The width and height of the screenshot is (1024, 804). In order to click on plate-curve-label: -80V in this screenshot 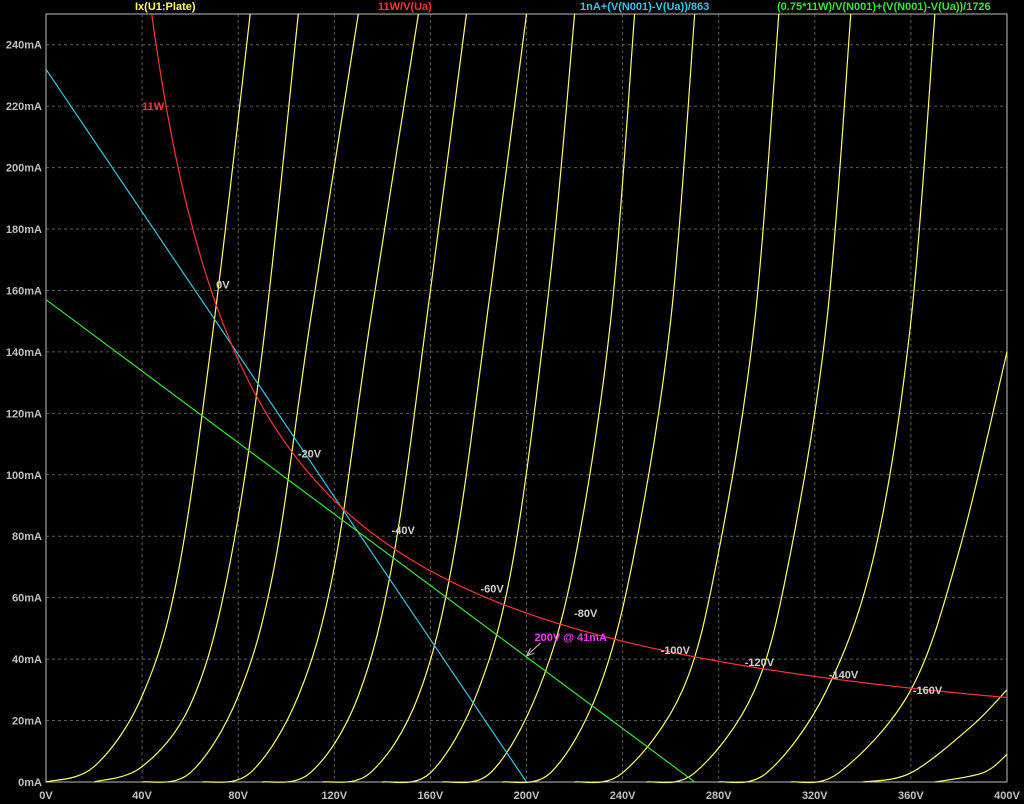, I will do `click(586, 614)`.